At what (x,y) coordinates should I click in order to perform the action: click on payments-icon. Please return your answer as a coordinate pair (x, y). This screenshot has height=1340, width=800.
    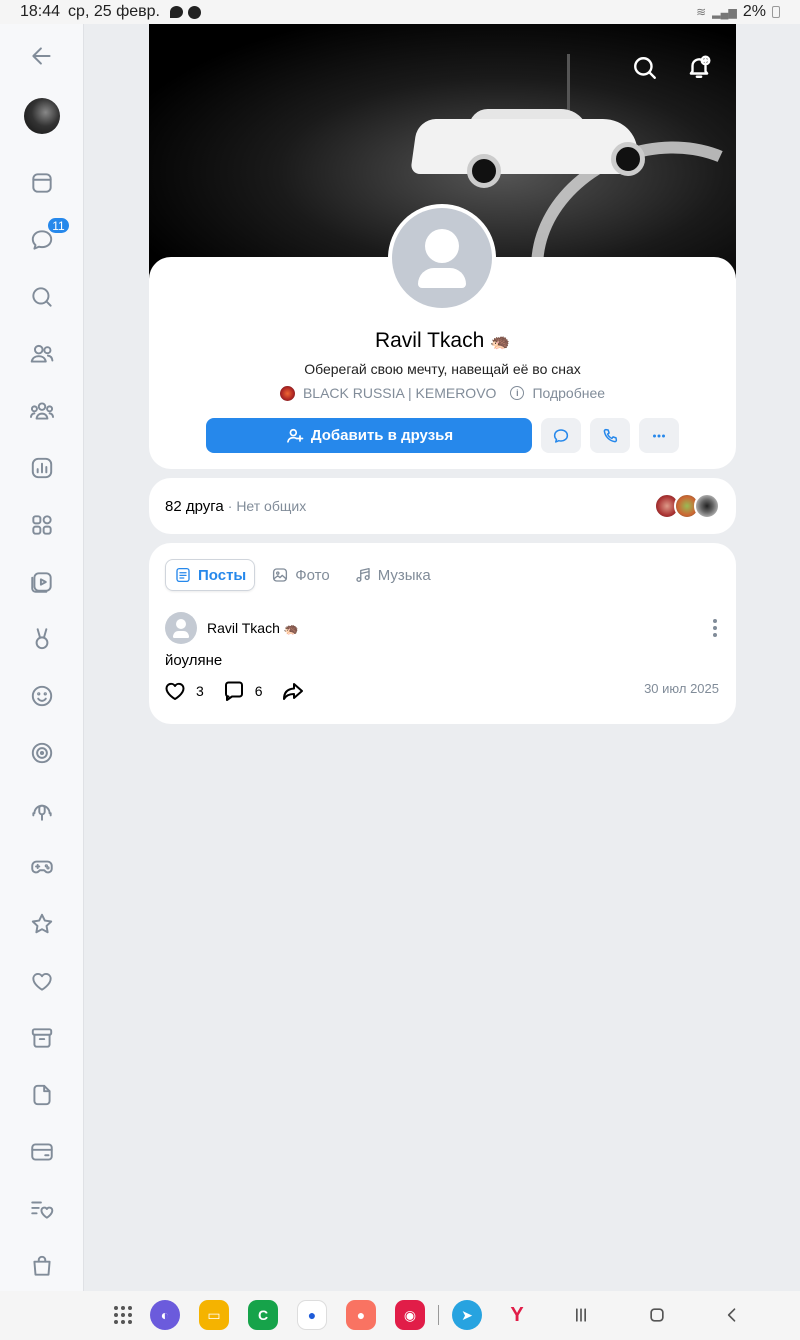
    Looking at the image, I should click on (42, 1152).